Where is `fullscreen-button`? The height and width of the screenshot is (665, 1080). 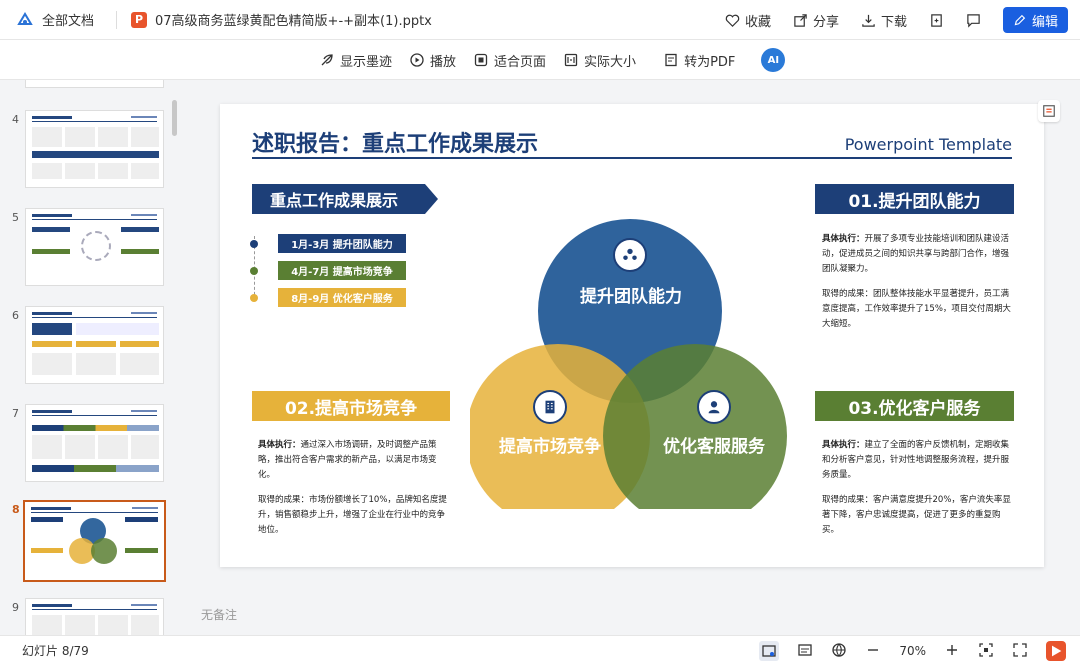
fullscreen-button is located at coordinates (1020, 651).